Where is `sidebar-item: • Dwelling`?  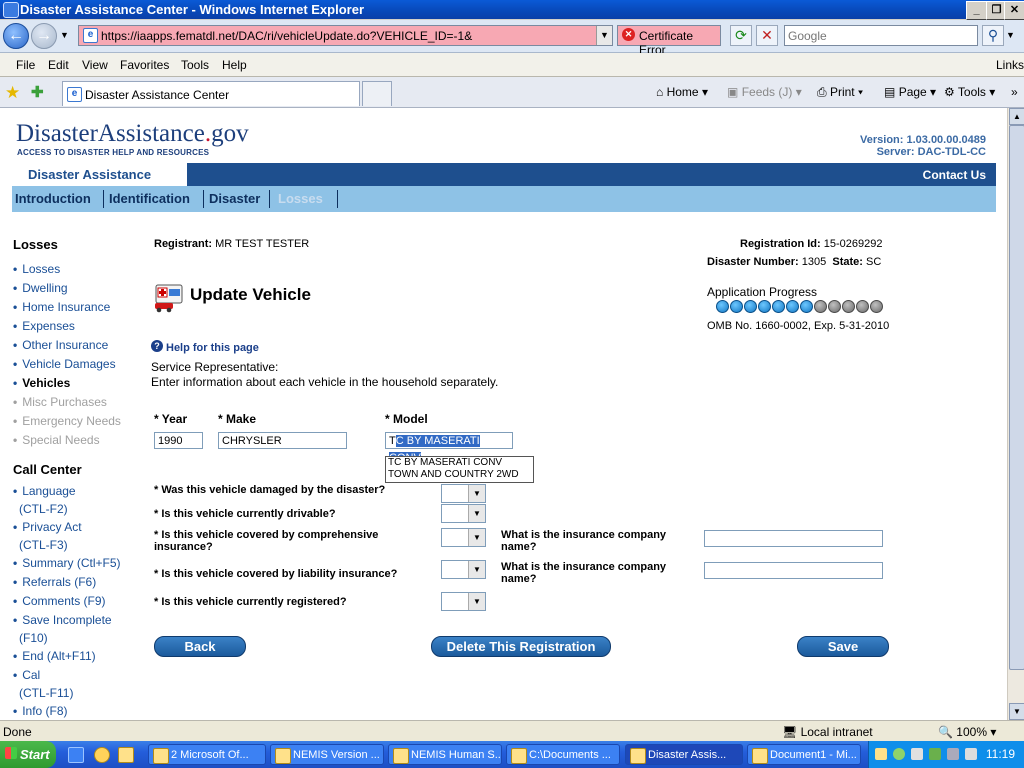
sidebar-item: • Dwelling is located at coordinates (40, 288).